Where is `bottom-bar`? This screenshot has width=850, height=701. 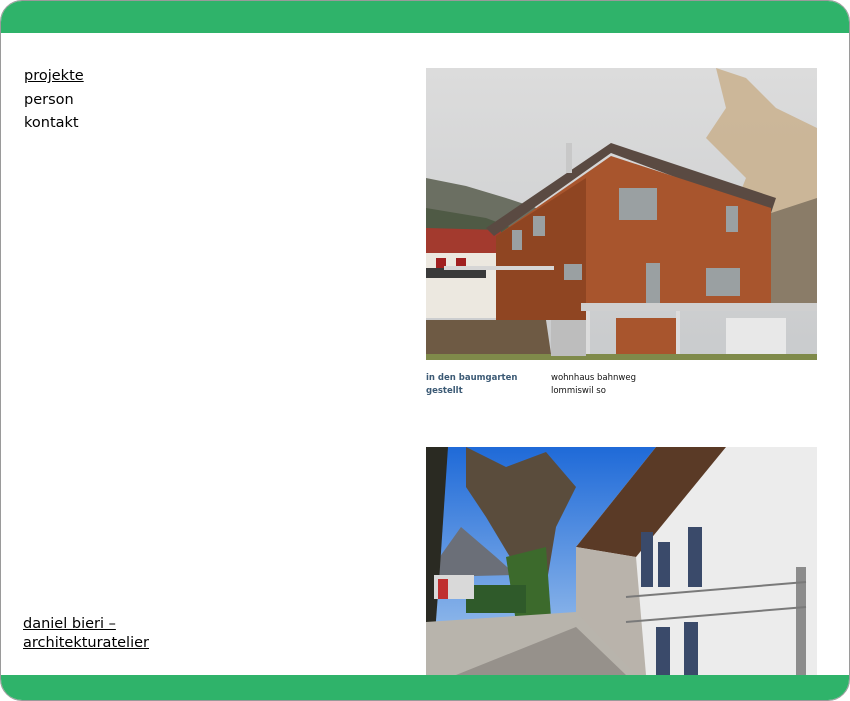
bottom-bar is located at coordinates (425, 687).